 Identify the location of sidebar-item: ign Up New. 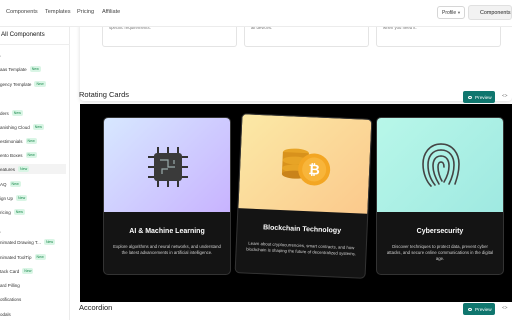
(14, 198).